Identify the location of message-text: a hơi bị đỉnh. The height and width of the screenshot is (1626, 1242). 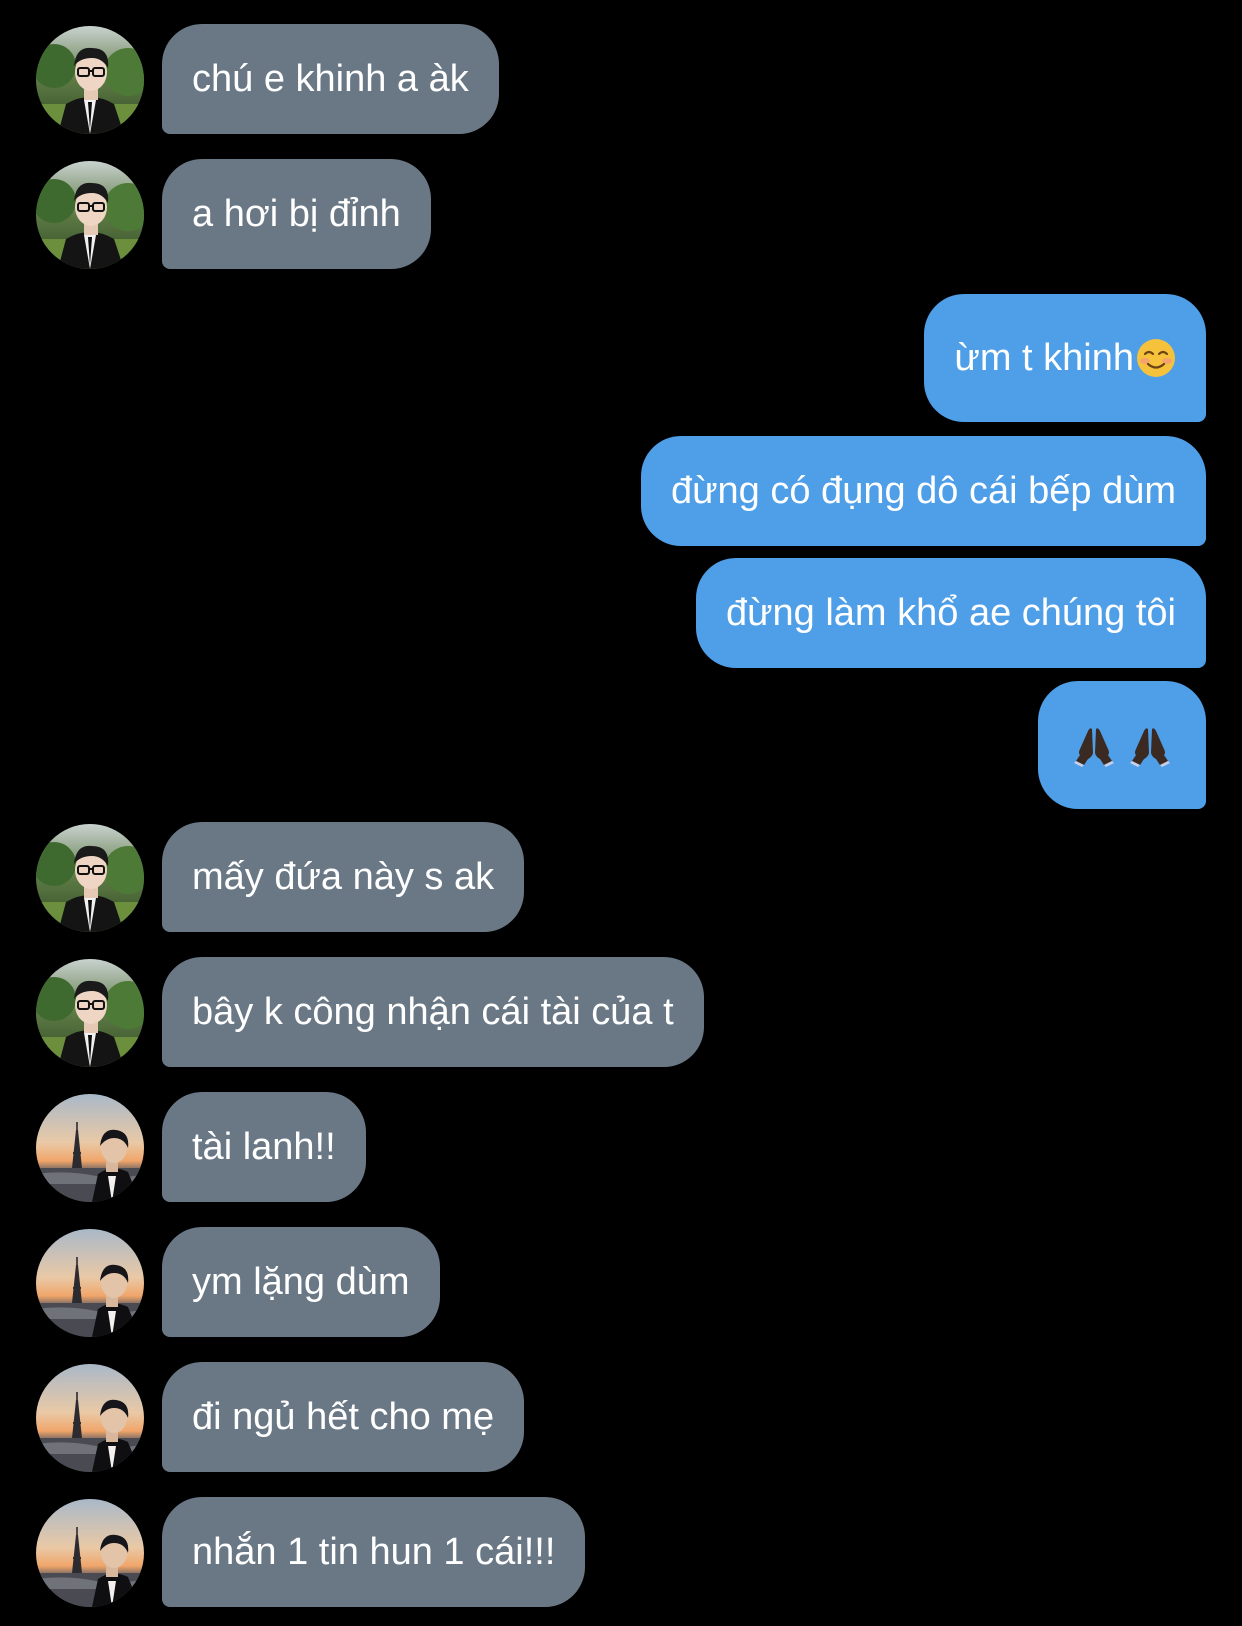
(296, 214).